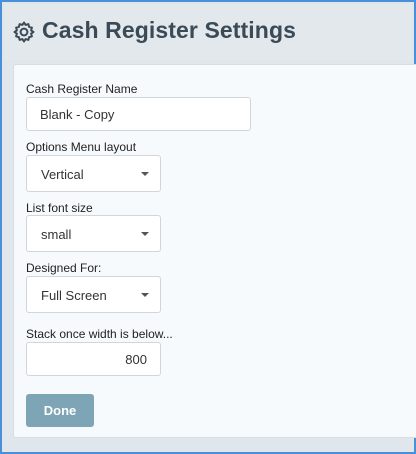 This screenshot has height=454, width=416. What do you see at coordinates (64, 268) in the screenshot?
I see `designed-for-label: Designed For:` at bounding box center [64, 268].